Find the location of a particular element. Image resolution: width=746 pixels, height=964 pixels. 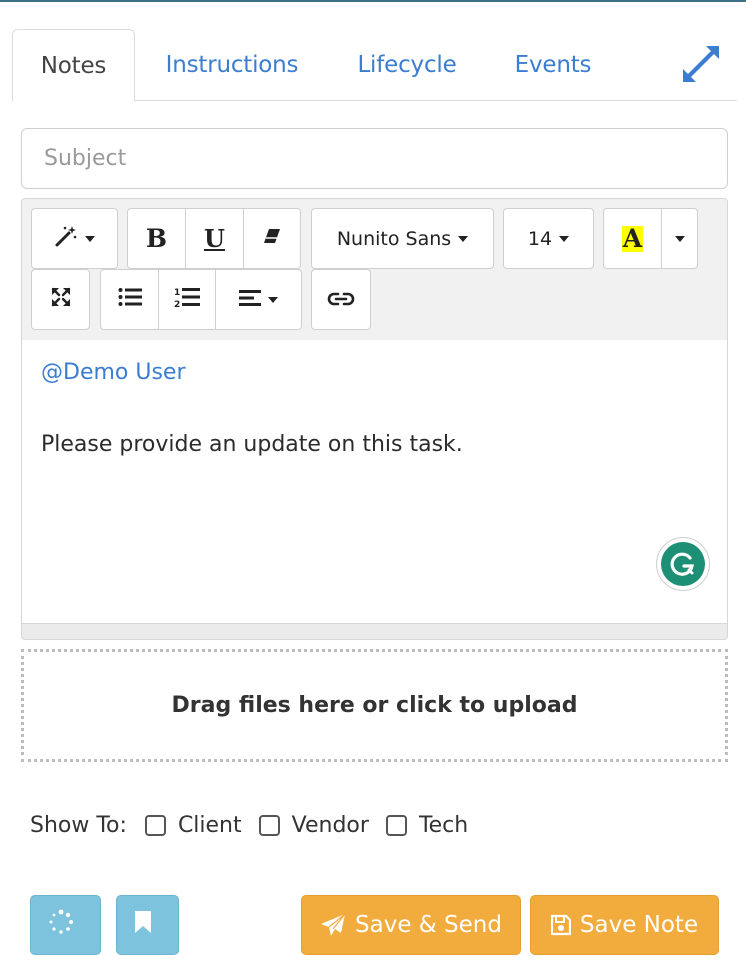

bold-label: B is located at coordinates (156, 238).